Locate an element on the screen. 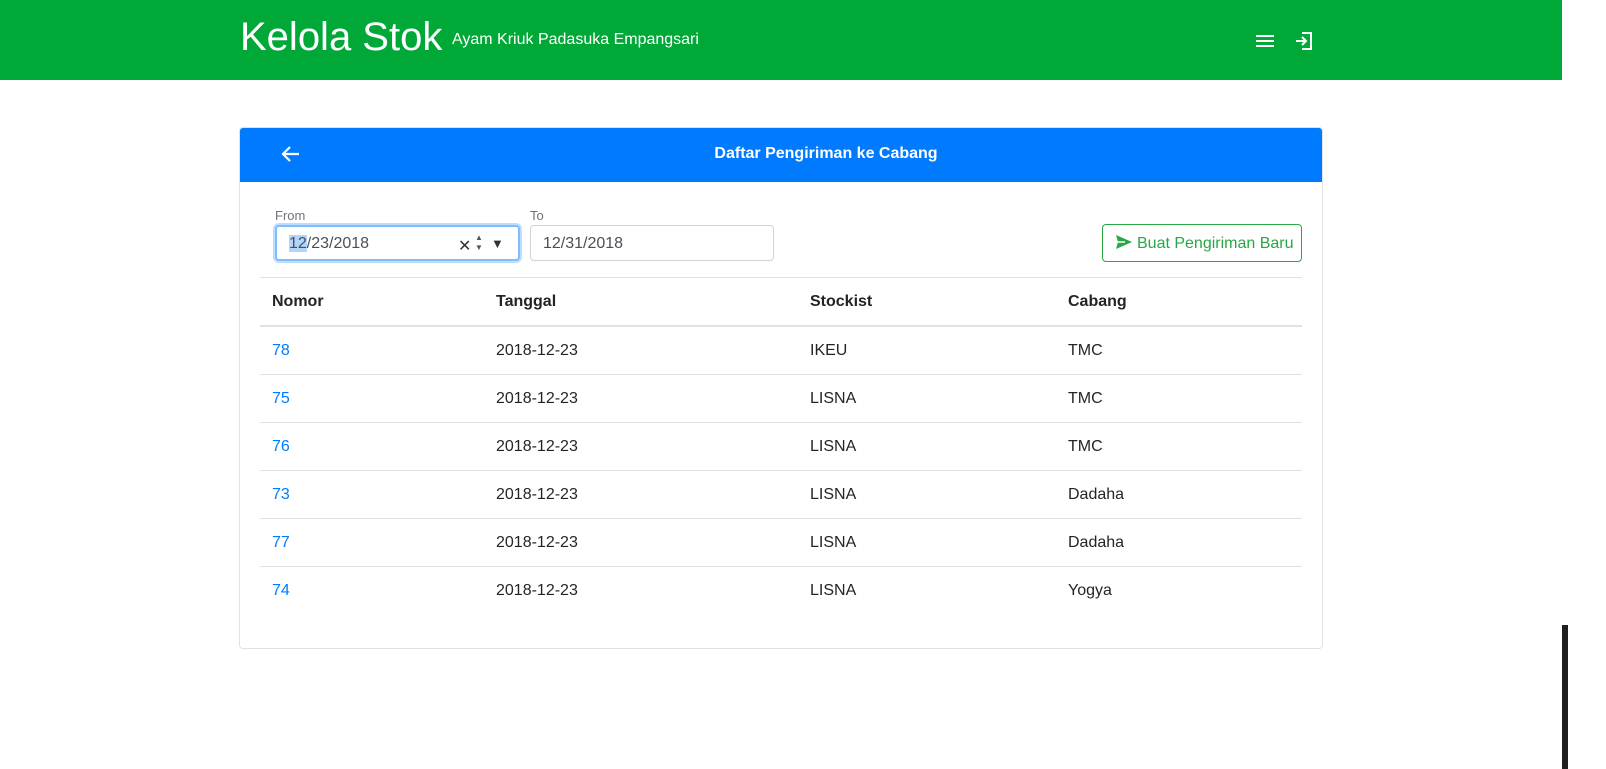 This screenshot has height=769, width=1606. from-date-rest: /23/2018 is located at coordinates (338, 243).